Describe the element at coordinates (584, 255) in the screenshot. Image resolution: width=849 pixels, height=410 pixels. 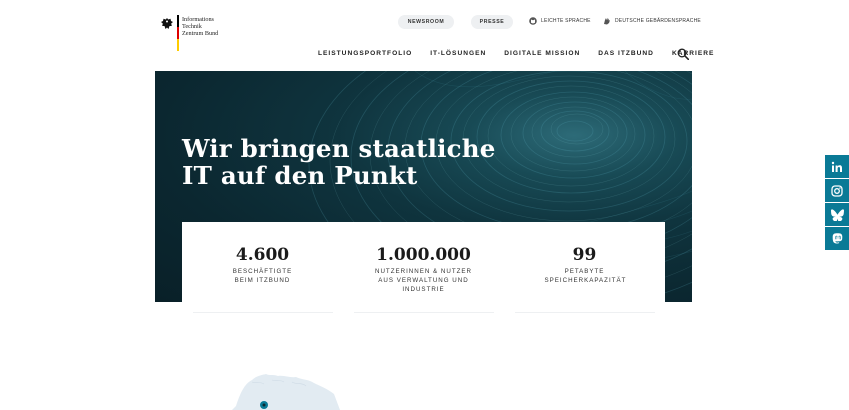
I see `stat-value: 99` at that location.